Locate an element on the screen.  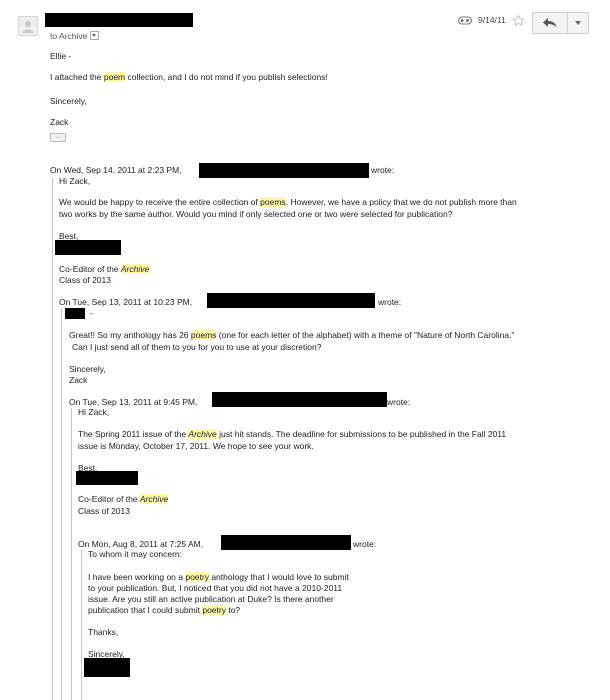
quote3-title: Co-Editor of the Archive is located at coordinates (123, 499).